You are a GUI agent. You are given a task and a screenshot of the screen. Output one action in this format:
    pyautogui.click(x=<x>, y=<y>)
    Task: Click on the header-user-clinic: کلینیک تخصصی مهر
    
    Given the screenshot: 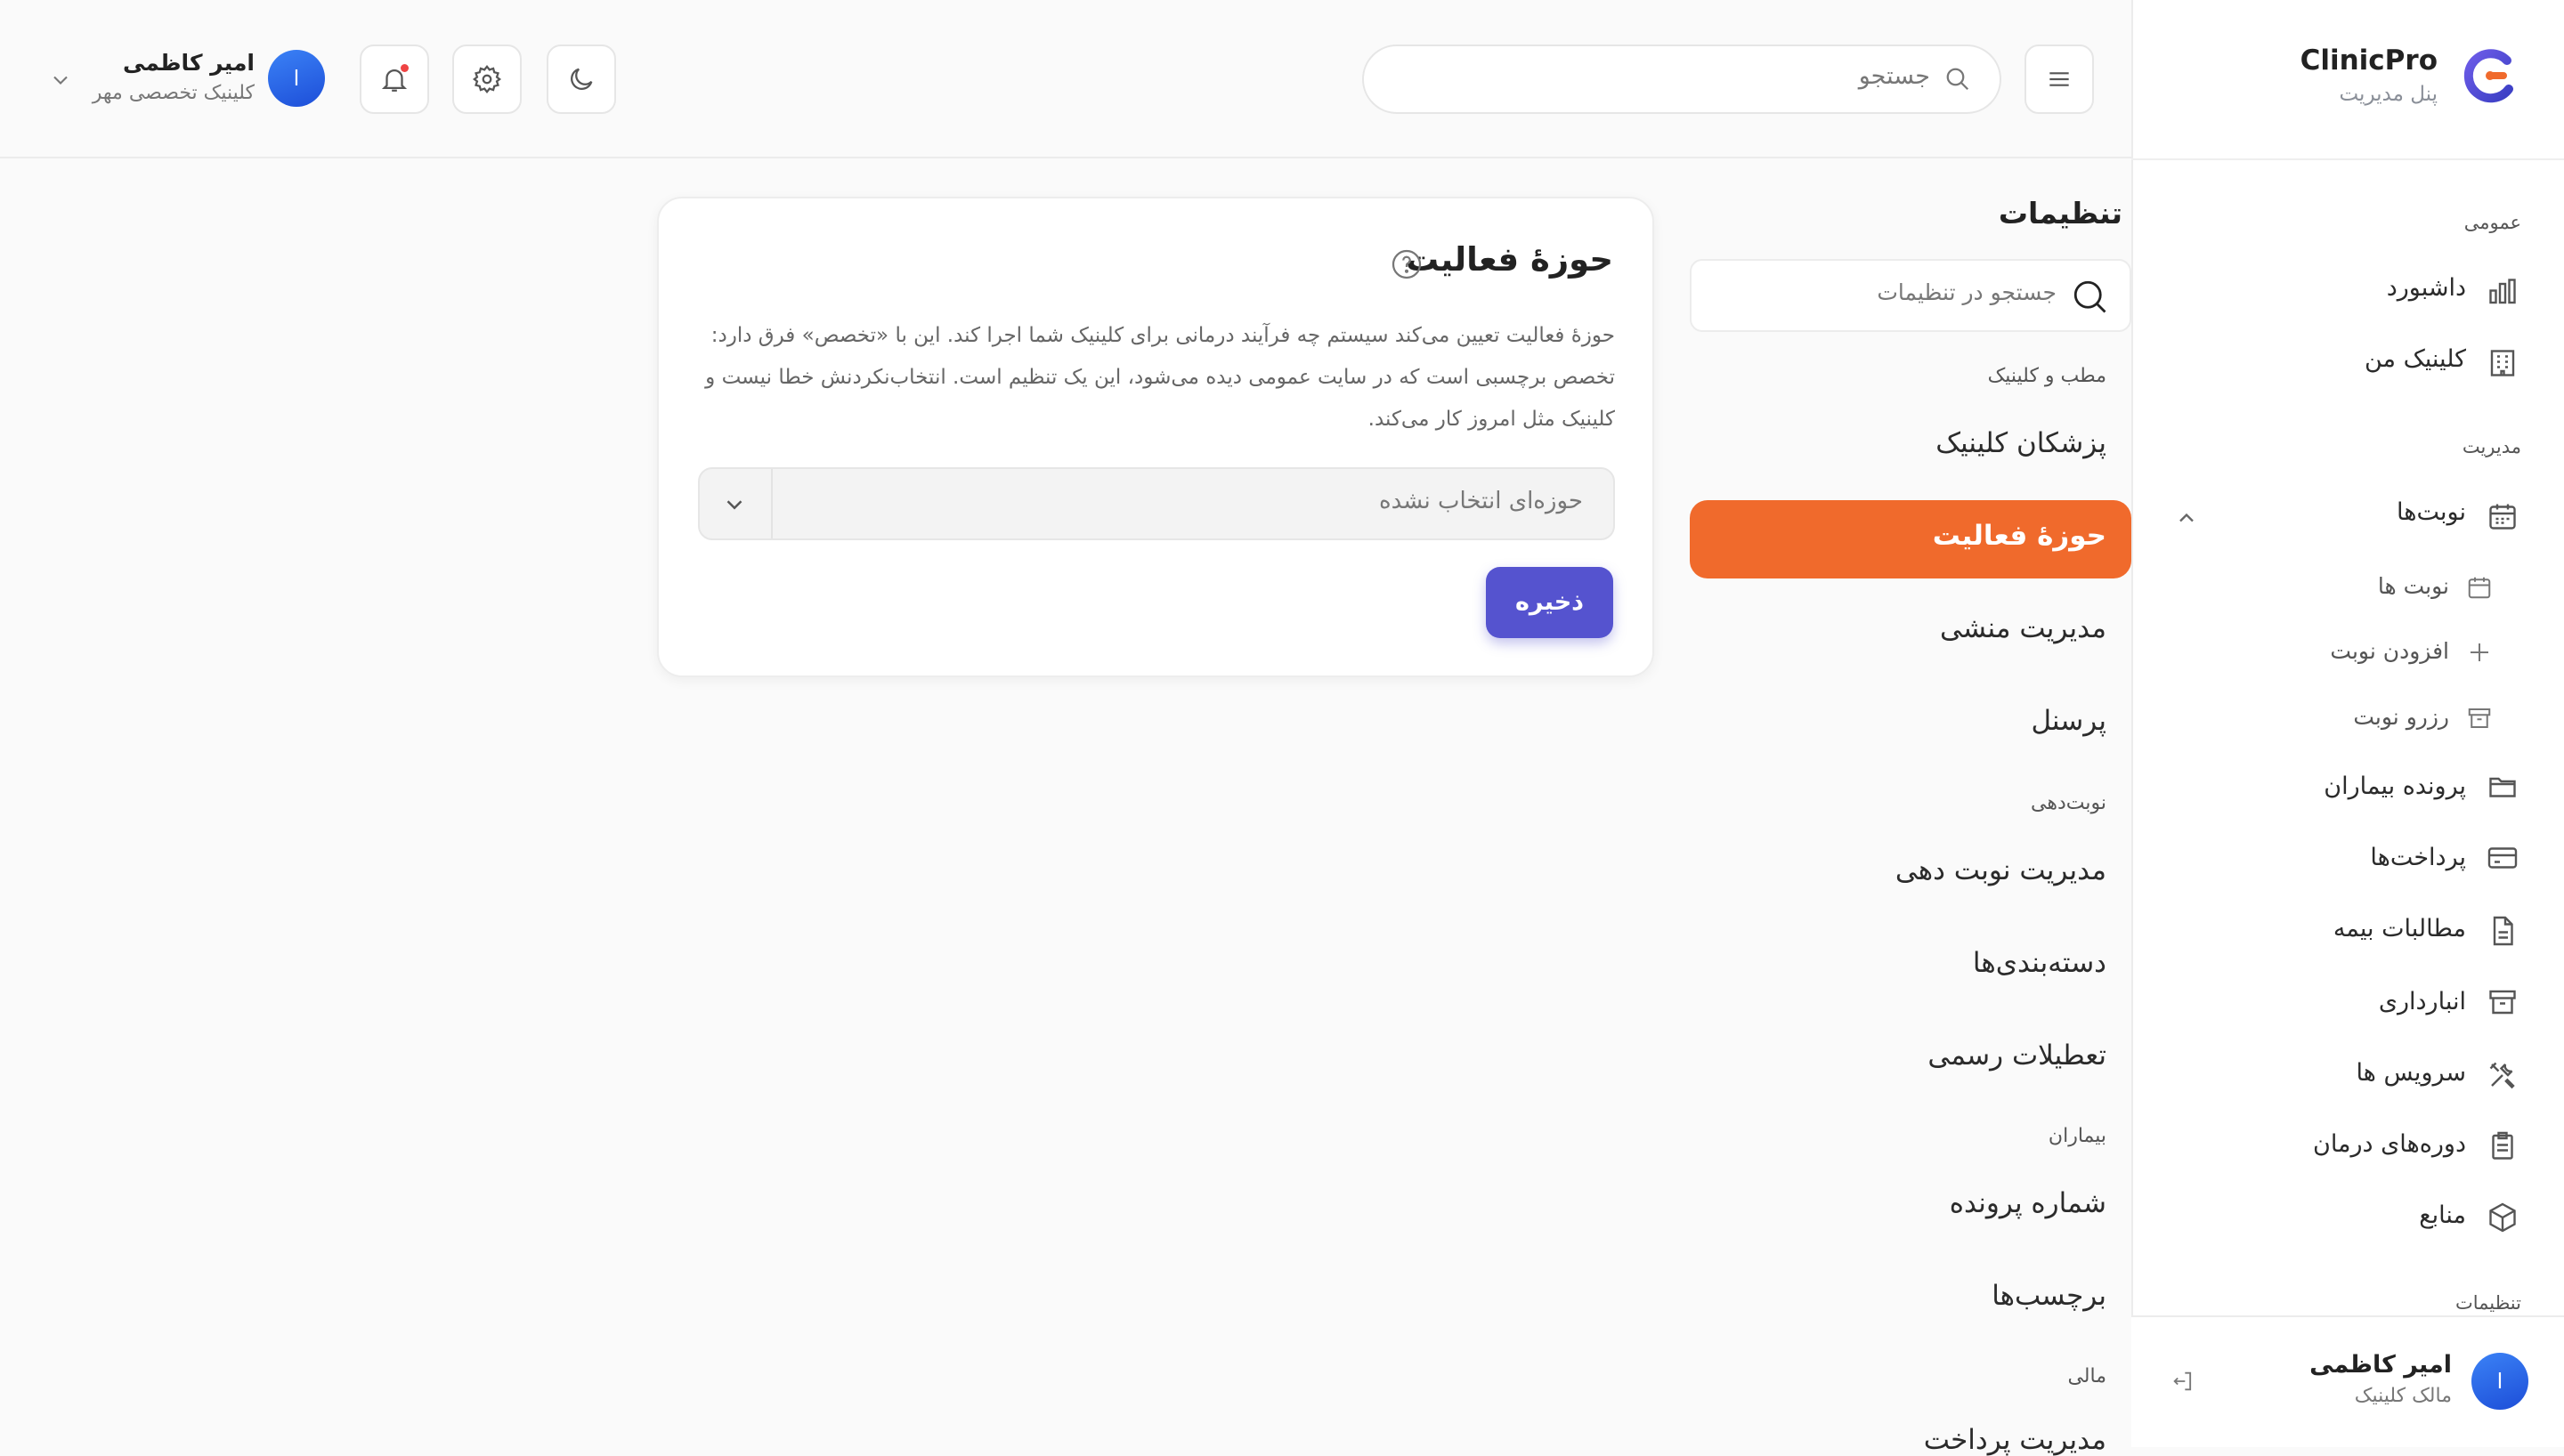 What is the action you would take?
    pyautogui.click(x=173, y=93)
    